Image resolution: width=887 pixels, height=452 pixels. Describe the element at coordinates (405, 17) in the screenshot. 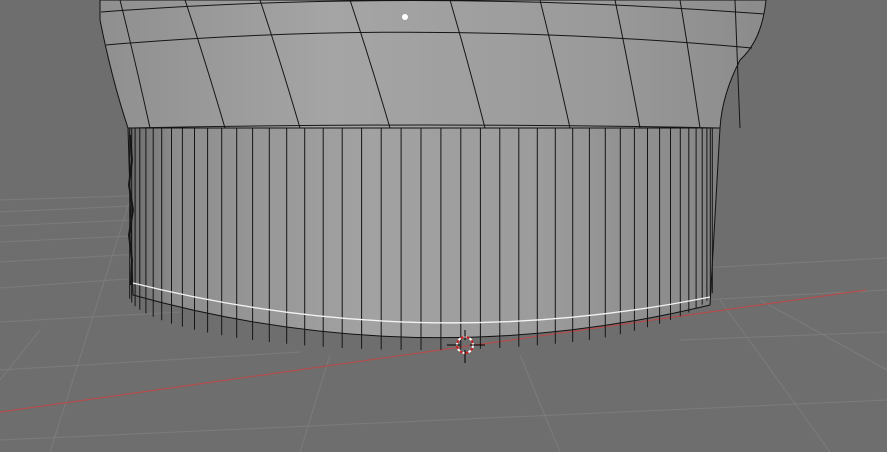

I see `vertex-point` at that location.